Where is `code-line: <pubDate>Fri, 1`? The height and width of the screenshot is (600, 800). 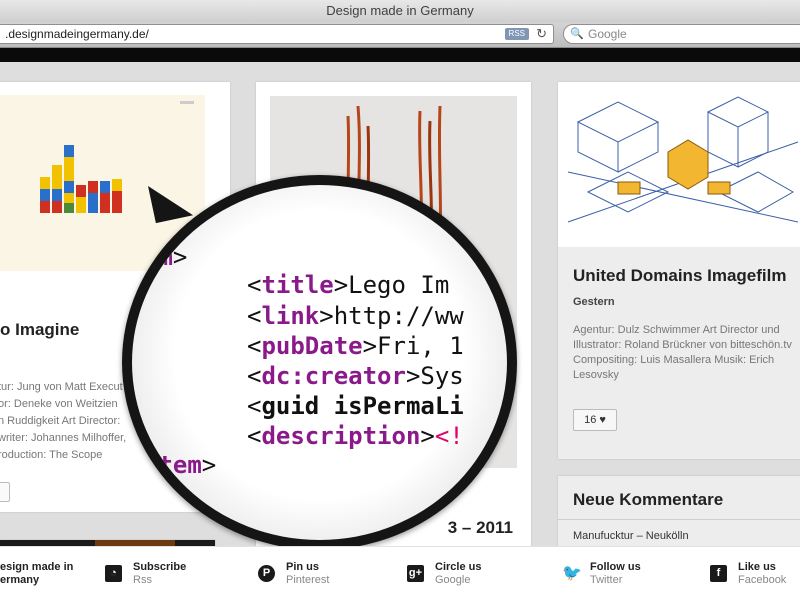 code-line: <pubDate>Fri, 1 is located at coordinates (355, 346).